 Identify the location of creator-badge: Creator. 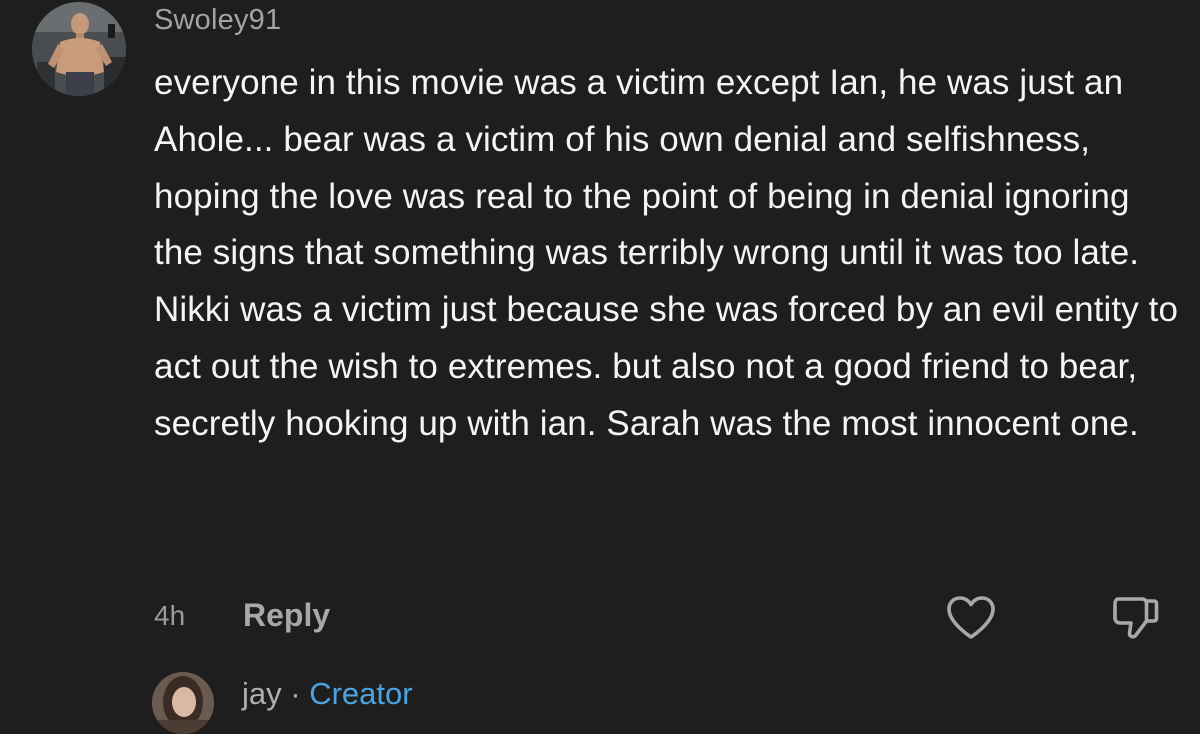
(361, 693).